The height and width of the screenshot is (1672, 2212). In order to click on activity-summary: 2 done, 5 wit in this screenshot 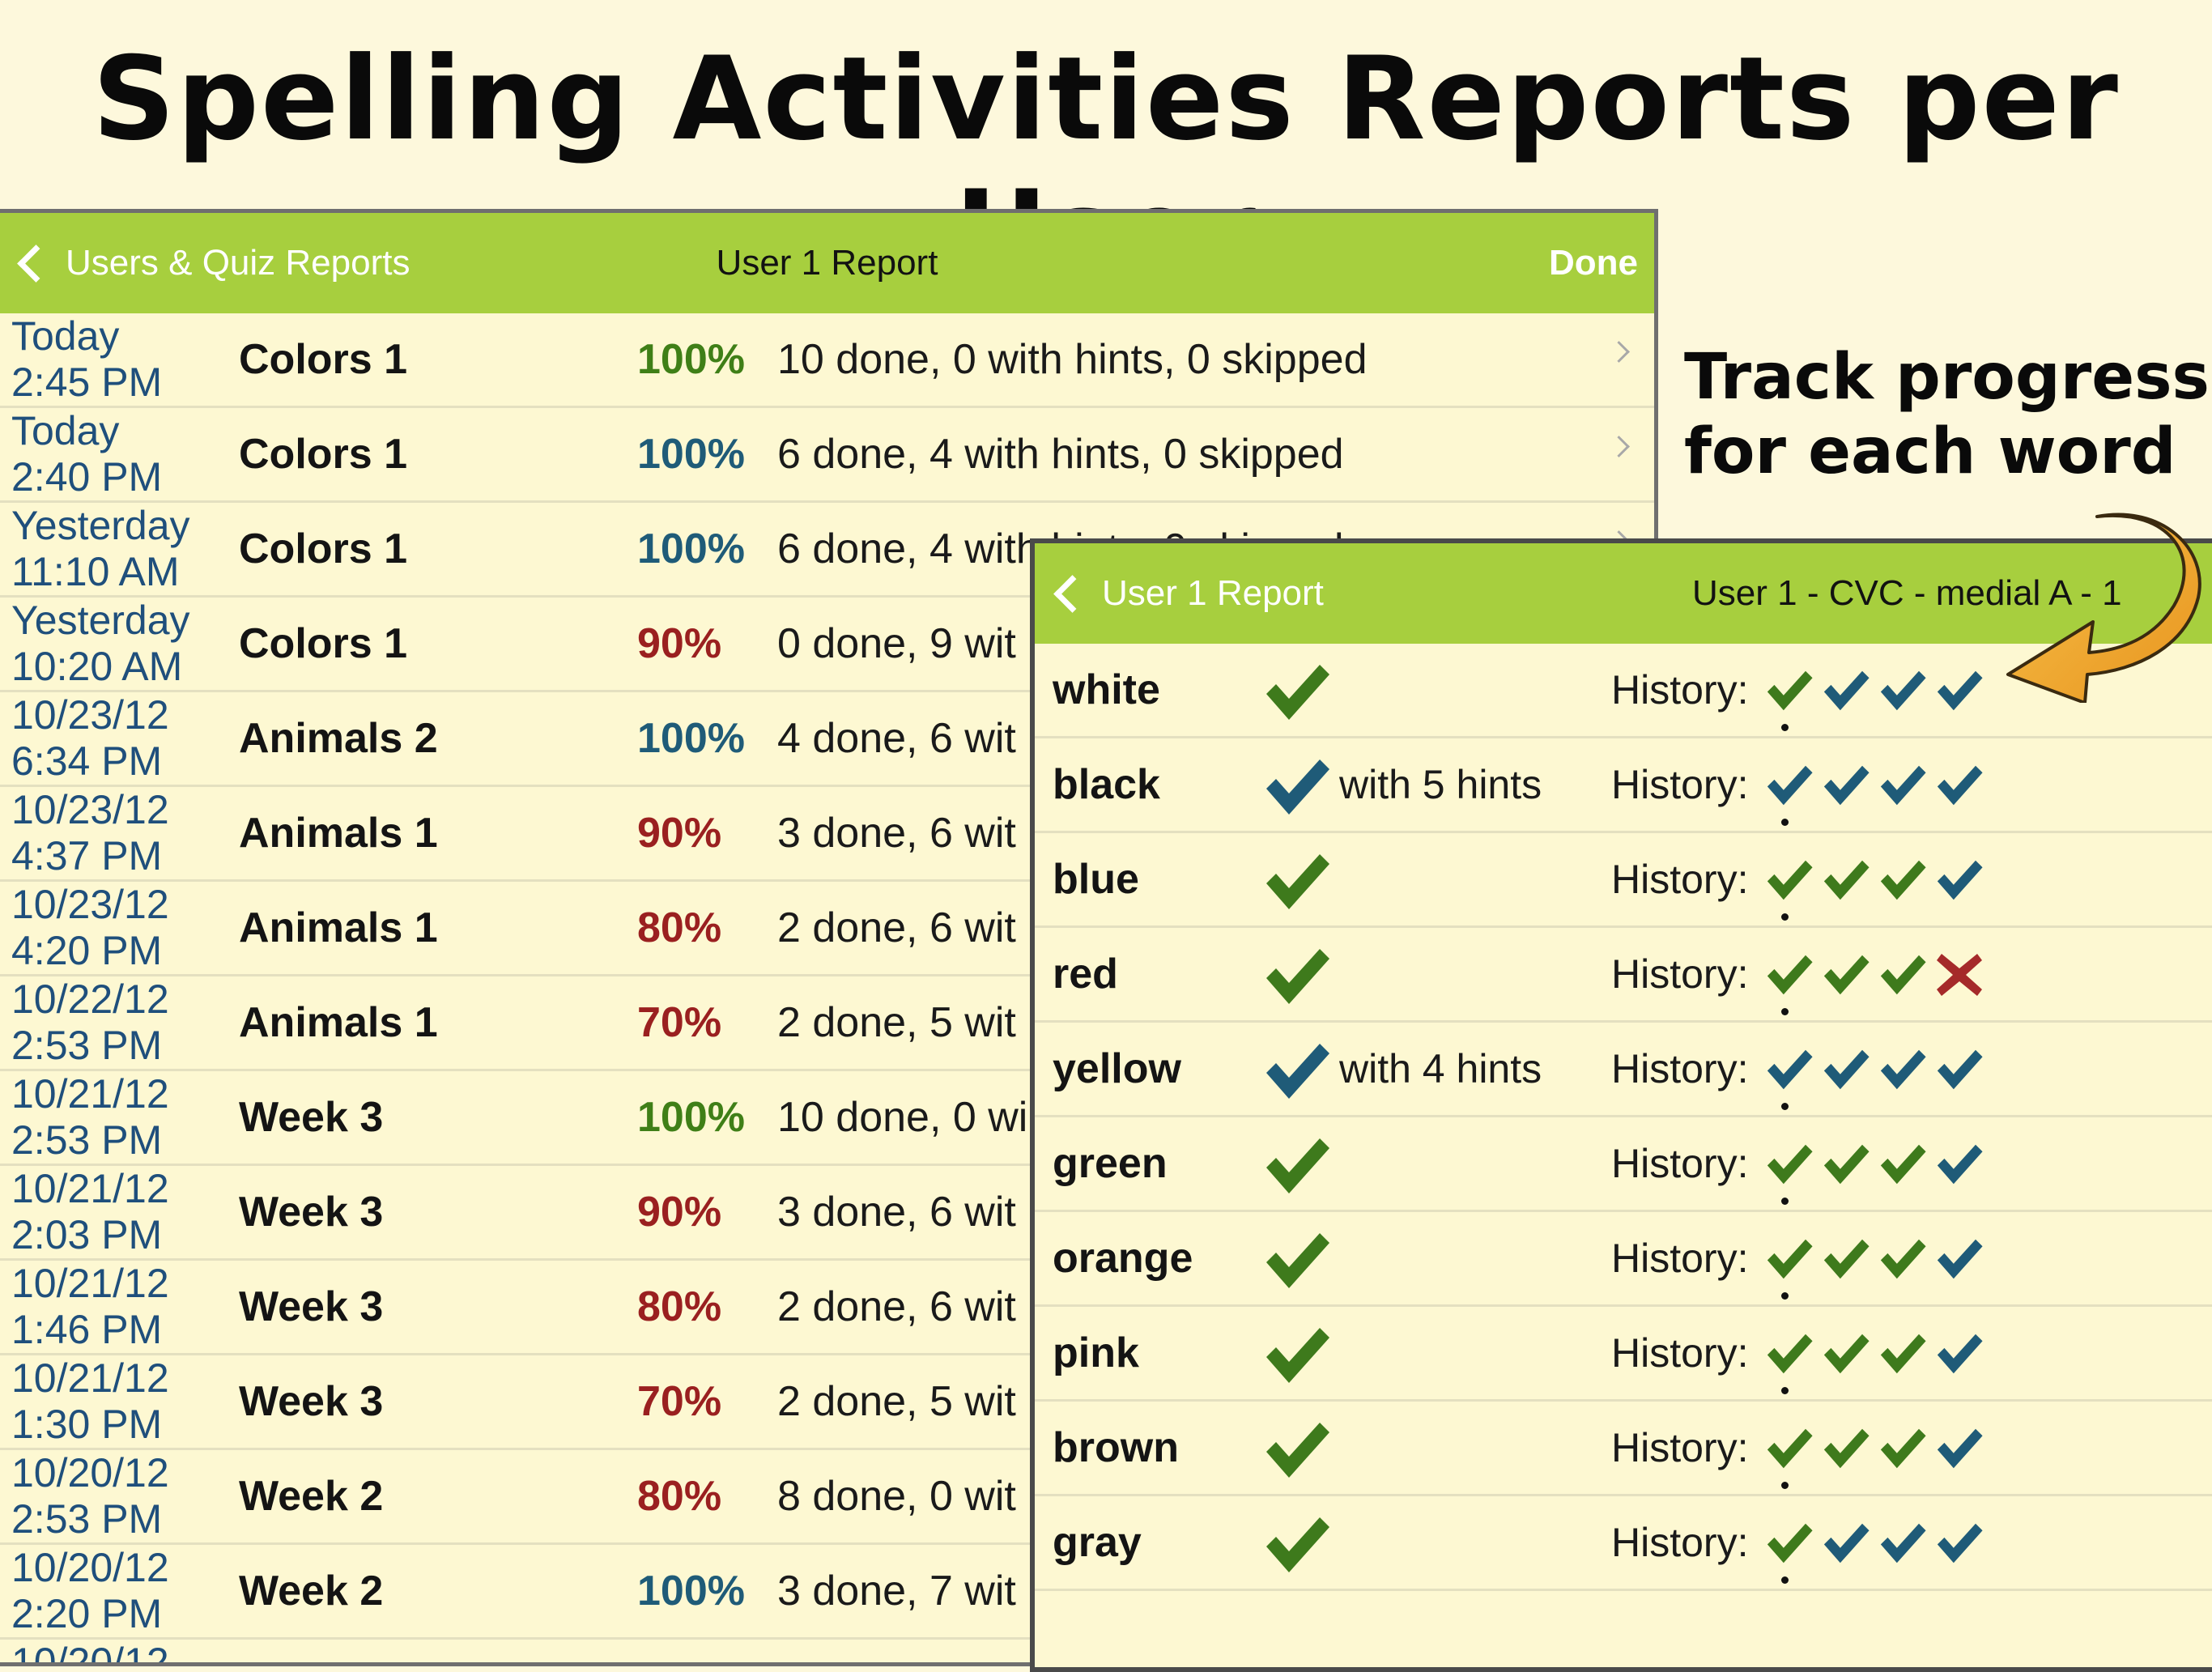, I will do `click(896, 1401)`.